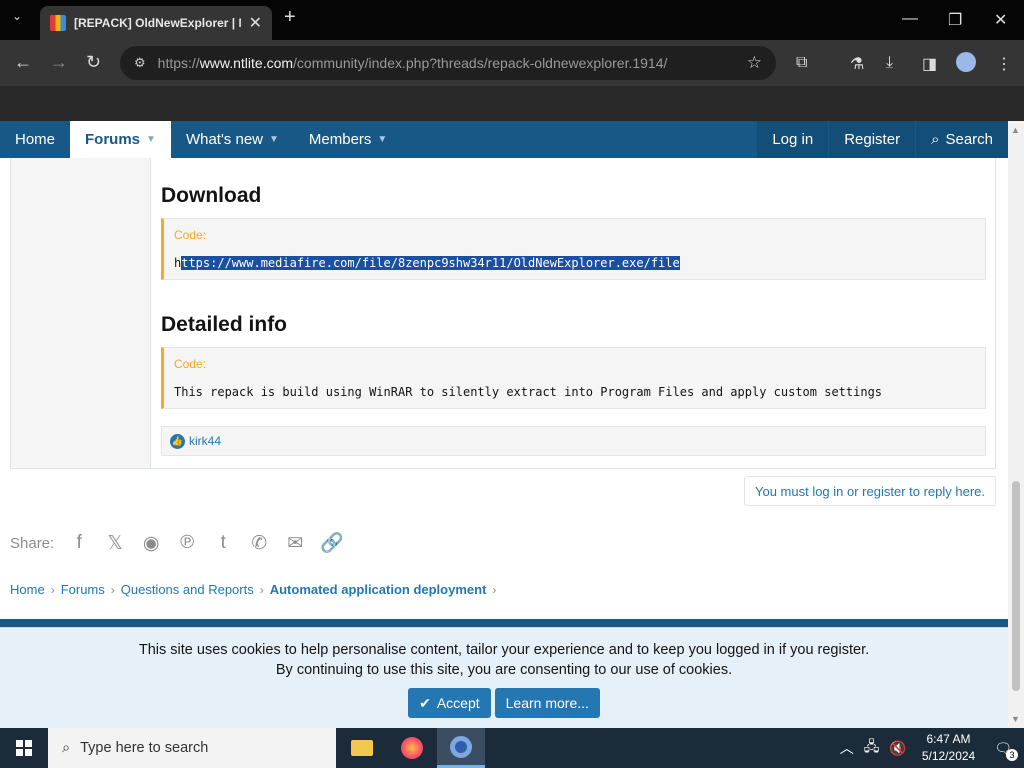  I want to click on reload-icon: ↻, so click(93, 62).